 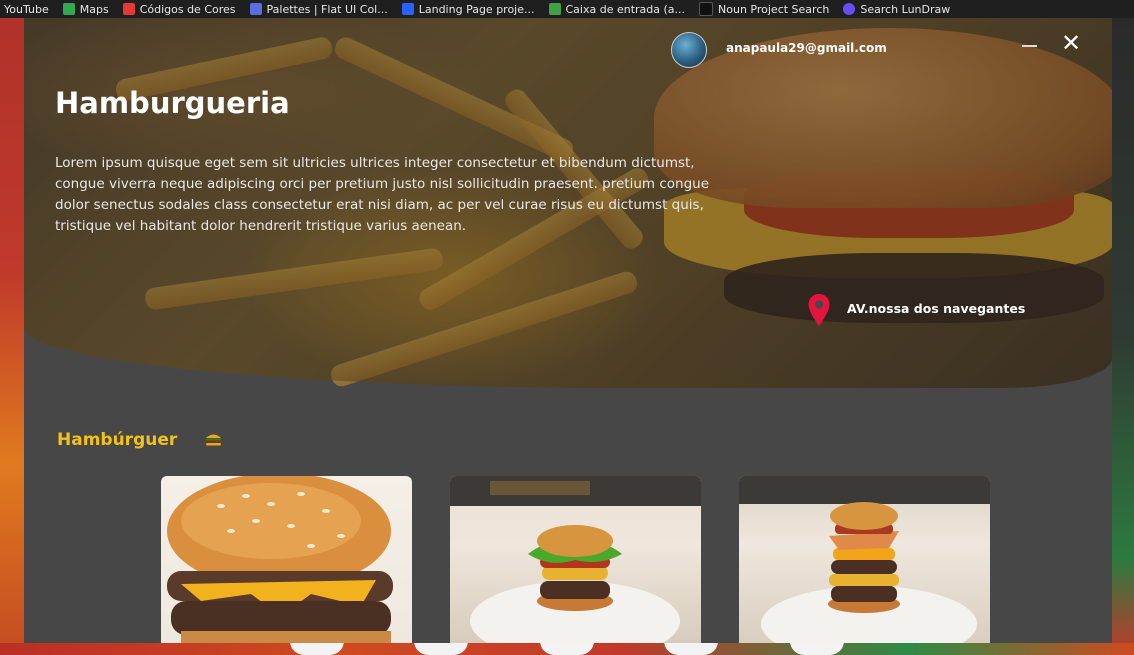 I want to click on bookmark-label: Search LunDraw, so click(x=905, y=9).